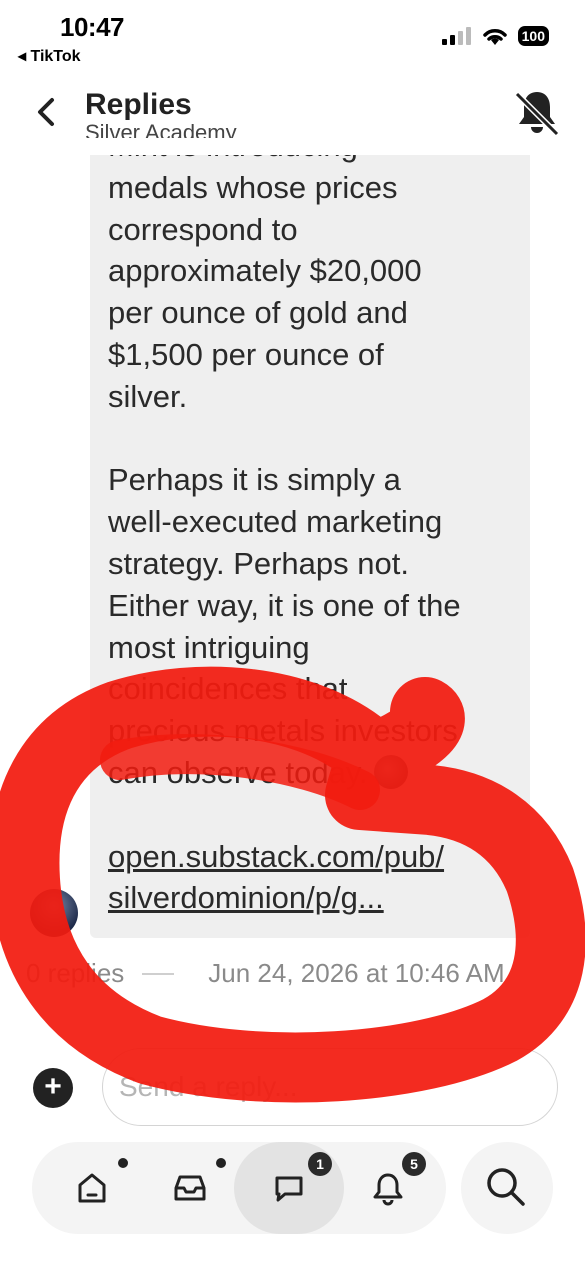 Image resolution: width=585 pixels, height=1266 pixels. I want to click on nav-home, so click(92, 1188).